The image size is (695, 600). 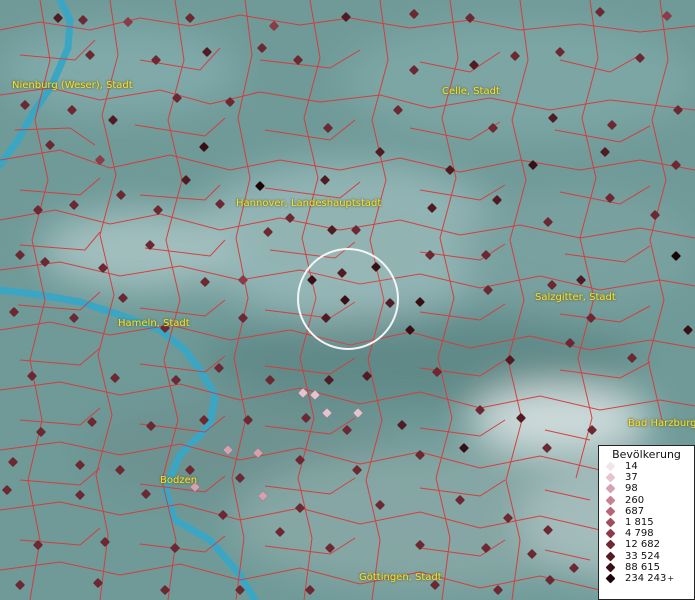 What do you see at coordinates (631, 467) in the screenshot?
I see `legend-label: 14` at bounding box center [631, 467].